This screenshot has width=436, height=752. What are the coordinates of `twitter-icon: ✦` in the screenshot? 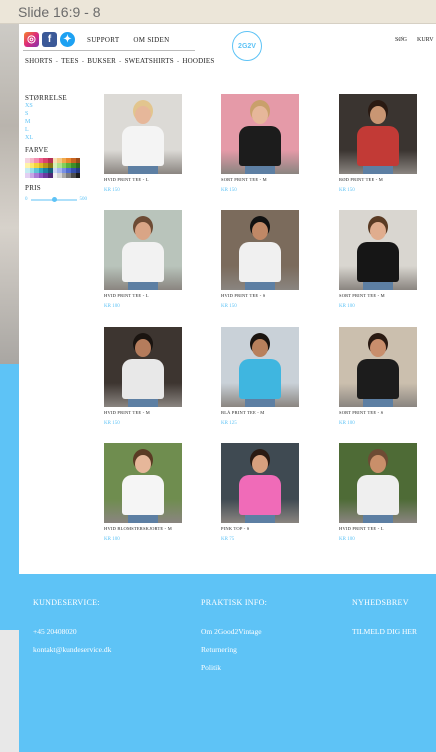 It's located at (67, 39).